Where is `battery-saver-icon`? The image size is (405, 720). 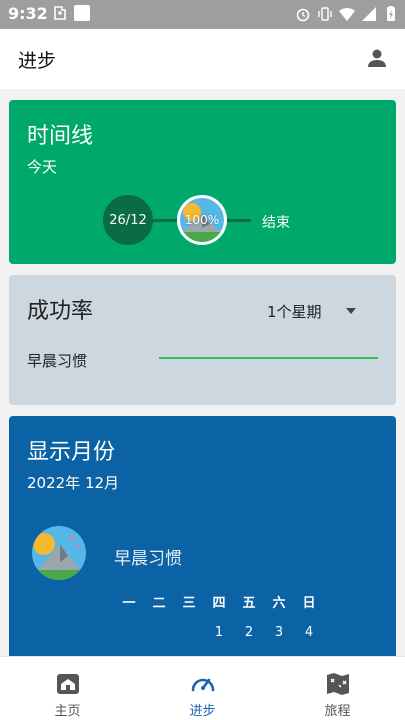 battery-saver-icon is located at coordinates (60, 13).